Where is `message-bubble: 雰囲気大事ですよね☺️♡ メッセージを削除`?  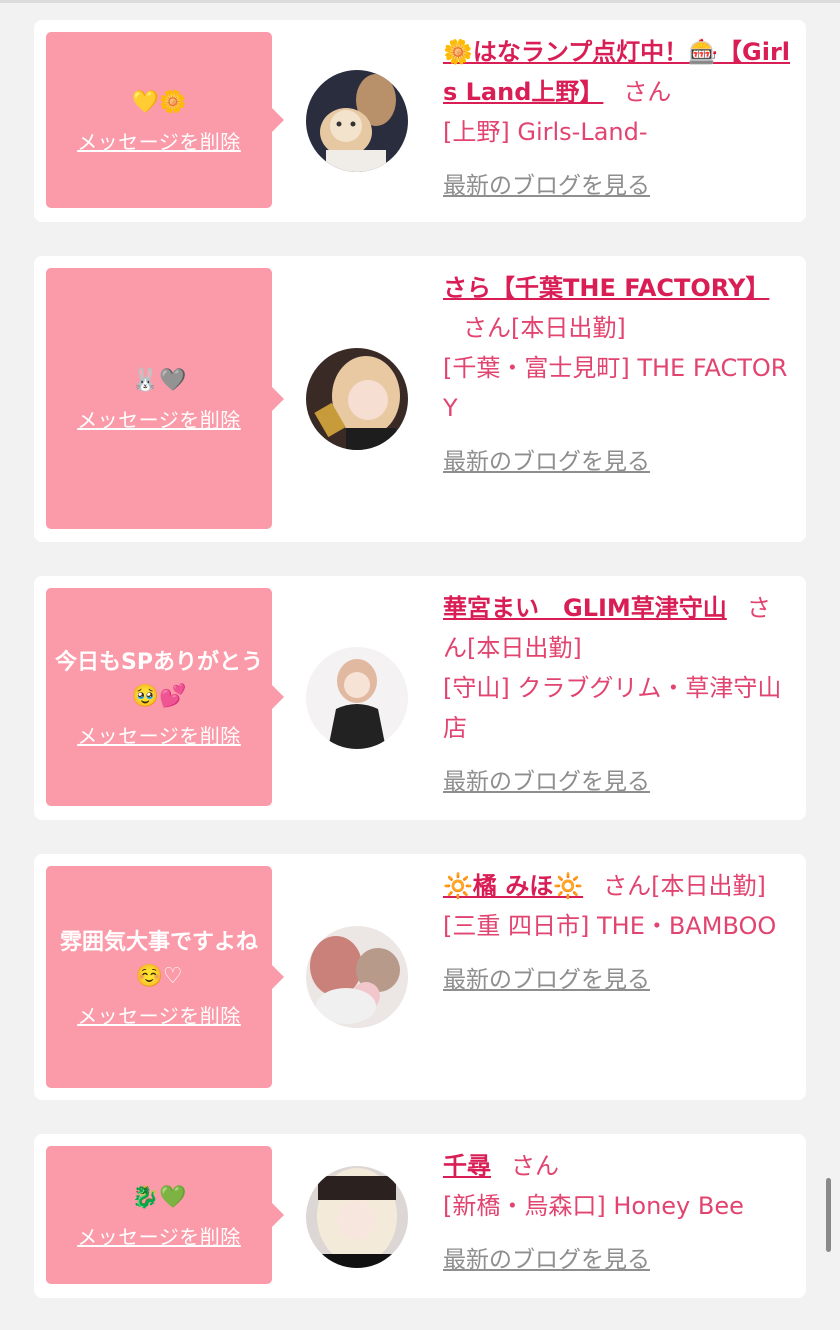 message-bubble: 雰囲気大事ですよね☺️♡ メッセージを削除 is located at coordinates (165, 977).